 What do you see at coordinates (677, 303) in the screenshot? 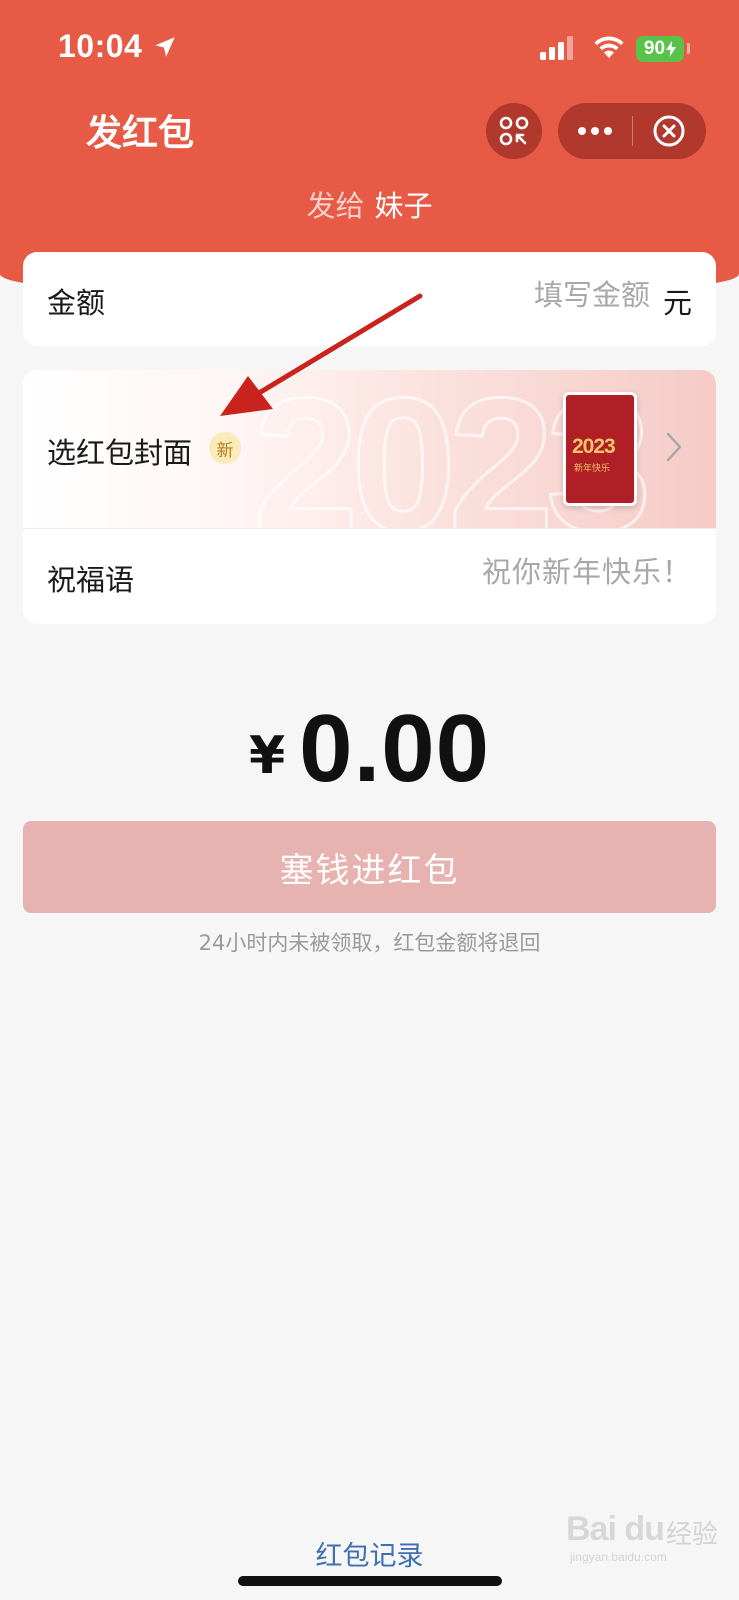
I see `amount-unit: 元` at bounding box center [677, 303].